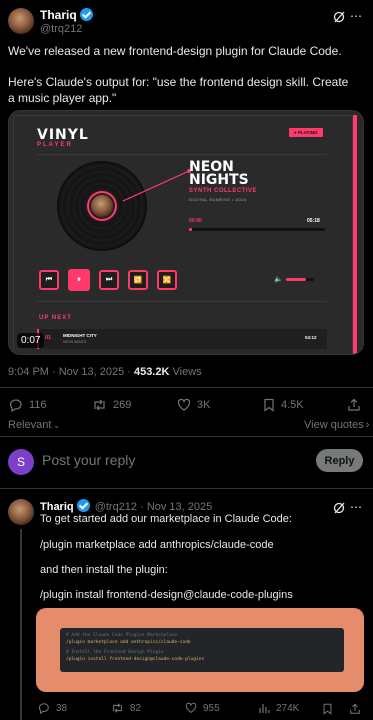  What do you see at coordinates (193, 405) in the screenshot?
I see `like-action: 3K` at bounding box center [193, 405].